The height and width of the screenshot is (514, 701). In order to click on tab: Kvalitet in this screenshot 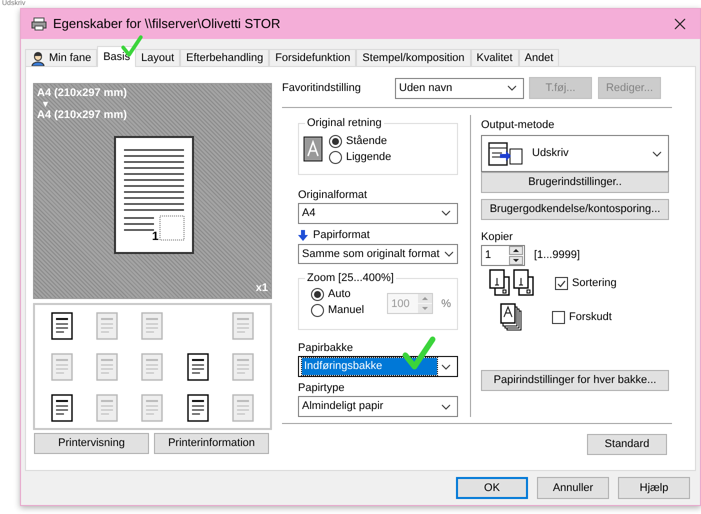, I will do `click(494, 58)`.